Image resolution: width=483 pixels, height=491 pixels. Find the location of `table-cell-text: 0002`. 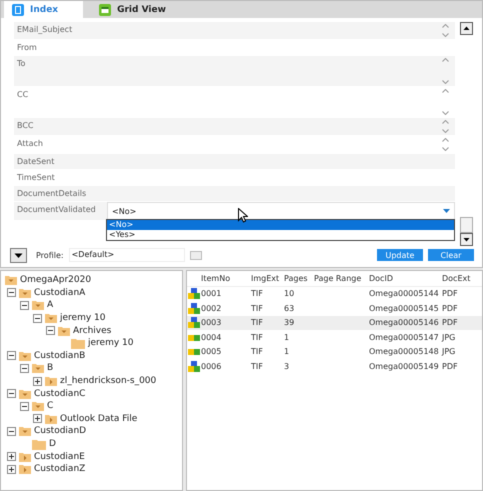

table-cell-text: 0002 is located at coordinates (211, 308).